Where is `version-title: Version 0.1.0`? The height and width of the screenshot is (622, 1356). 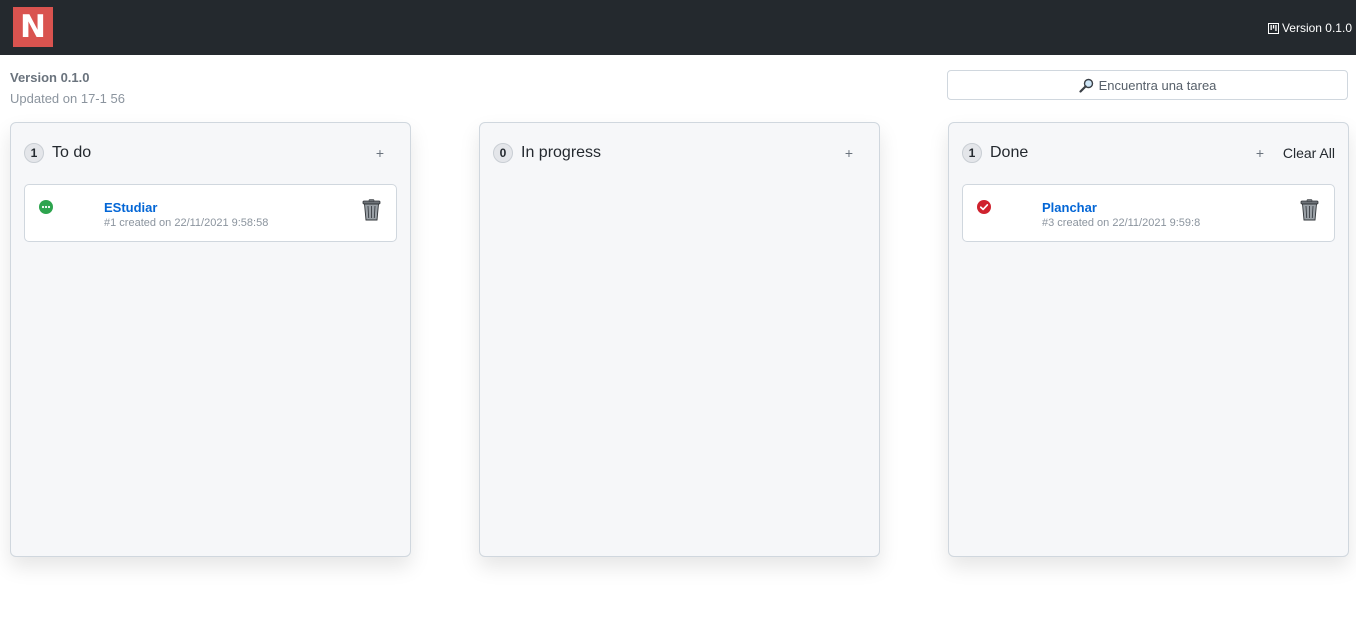
version-title: Version 0.1.0 is located at coordinates (50, 77).